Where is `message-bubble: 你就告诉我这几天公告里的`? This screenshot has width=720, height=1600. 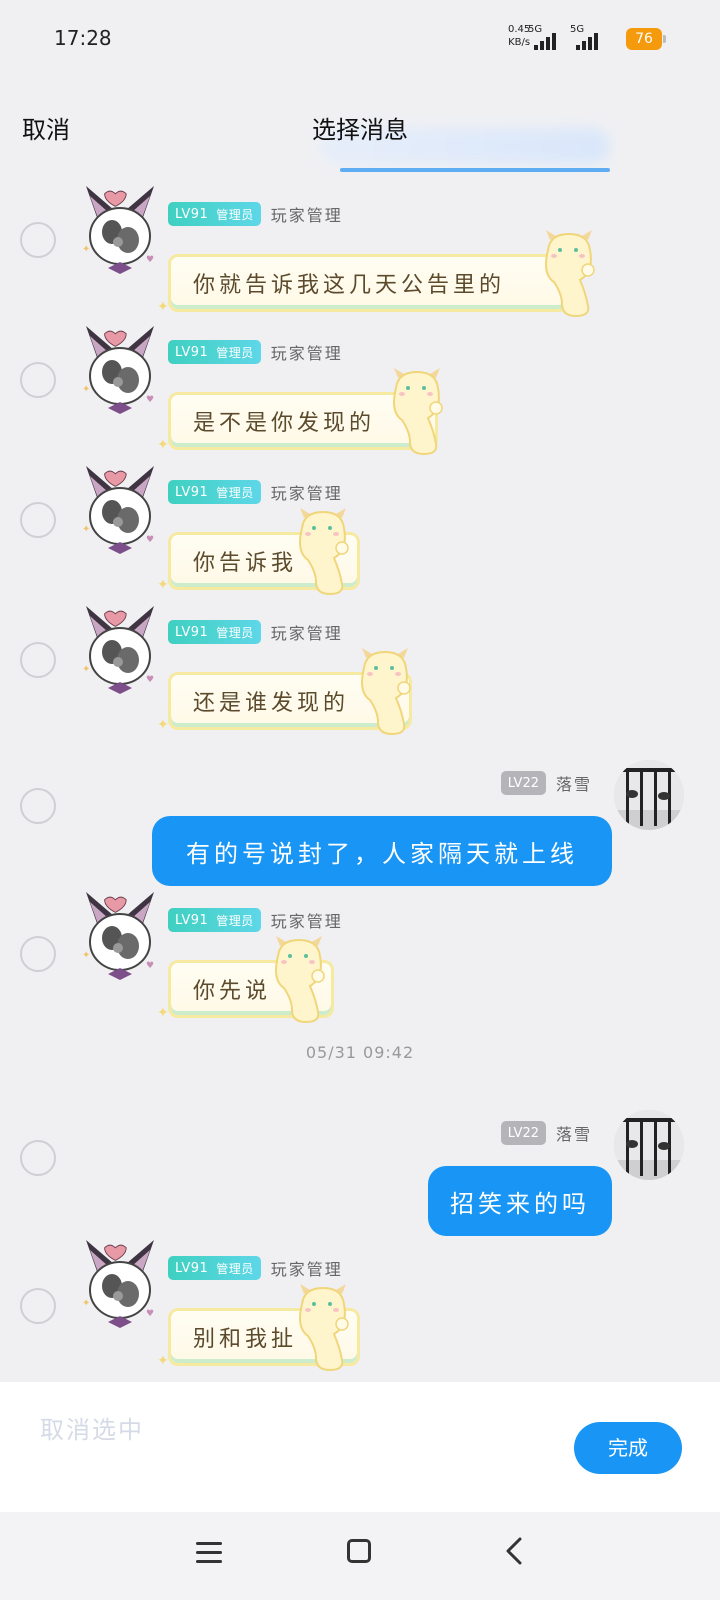
message-bubble: 你就告诉我这几天公告里的 is located at coordinates (363, 284).